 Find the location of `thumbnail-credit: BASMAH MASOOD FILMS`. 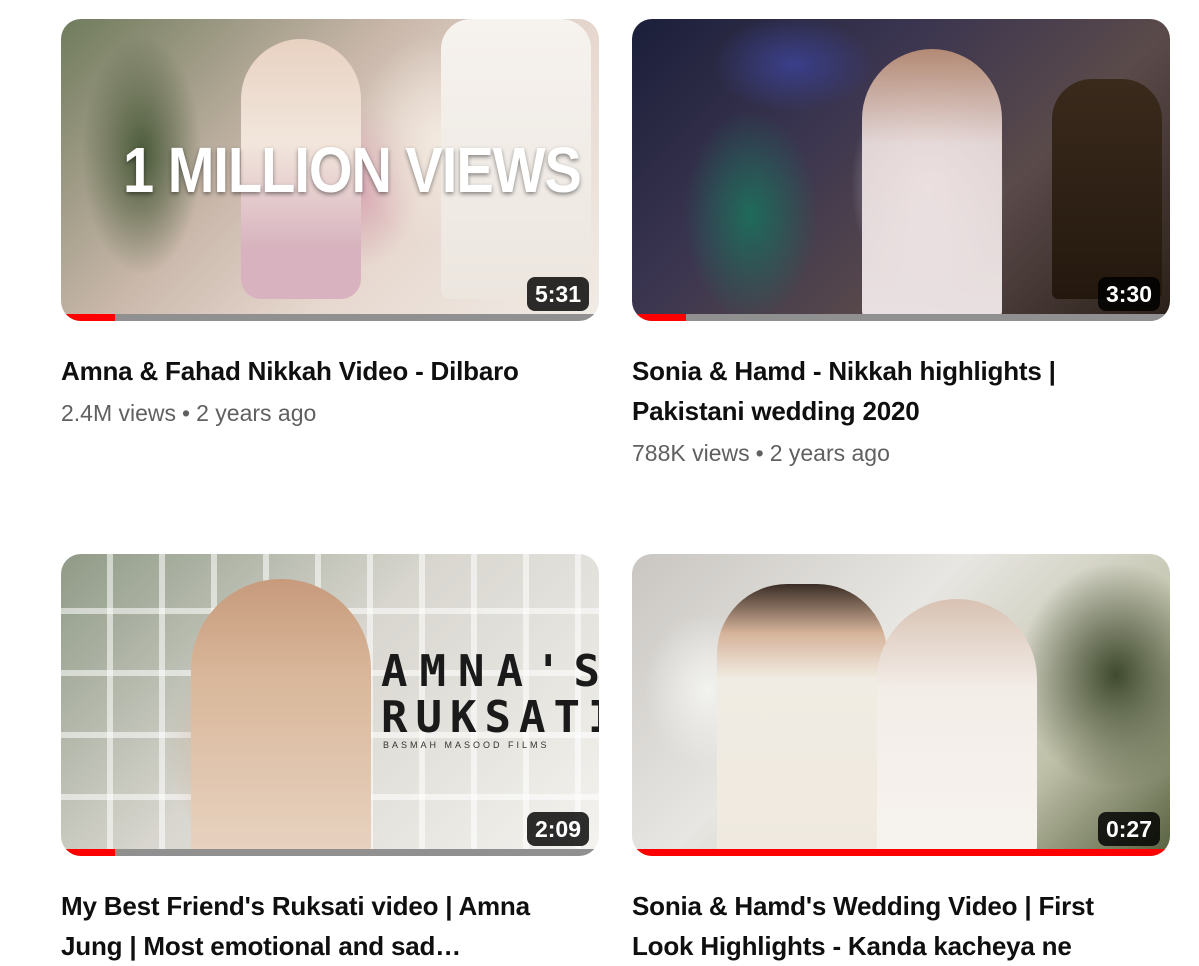

thumbnail-credit: BASMAH MASOOD FILMS is located at coordinates (466, 745).